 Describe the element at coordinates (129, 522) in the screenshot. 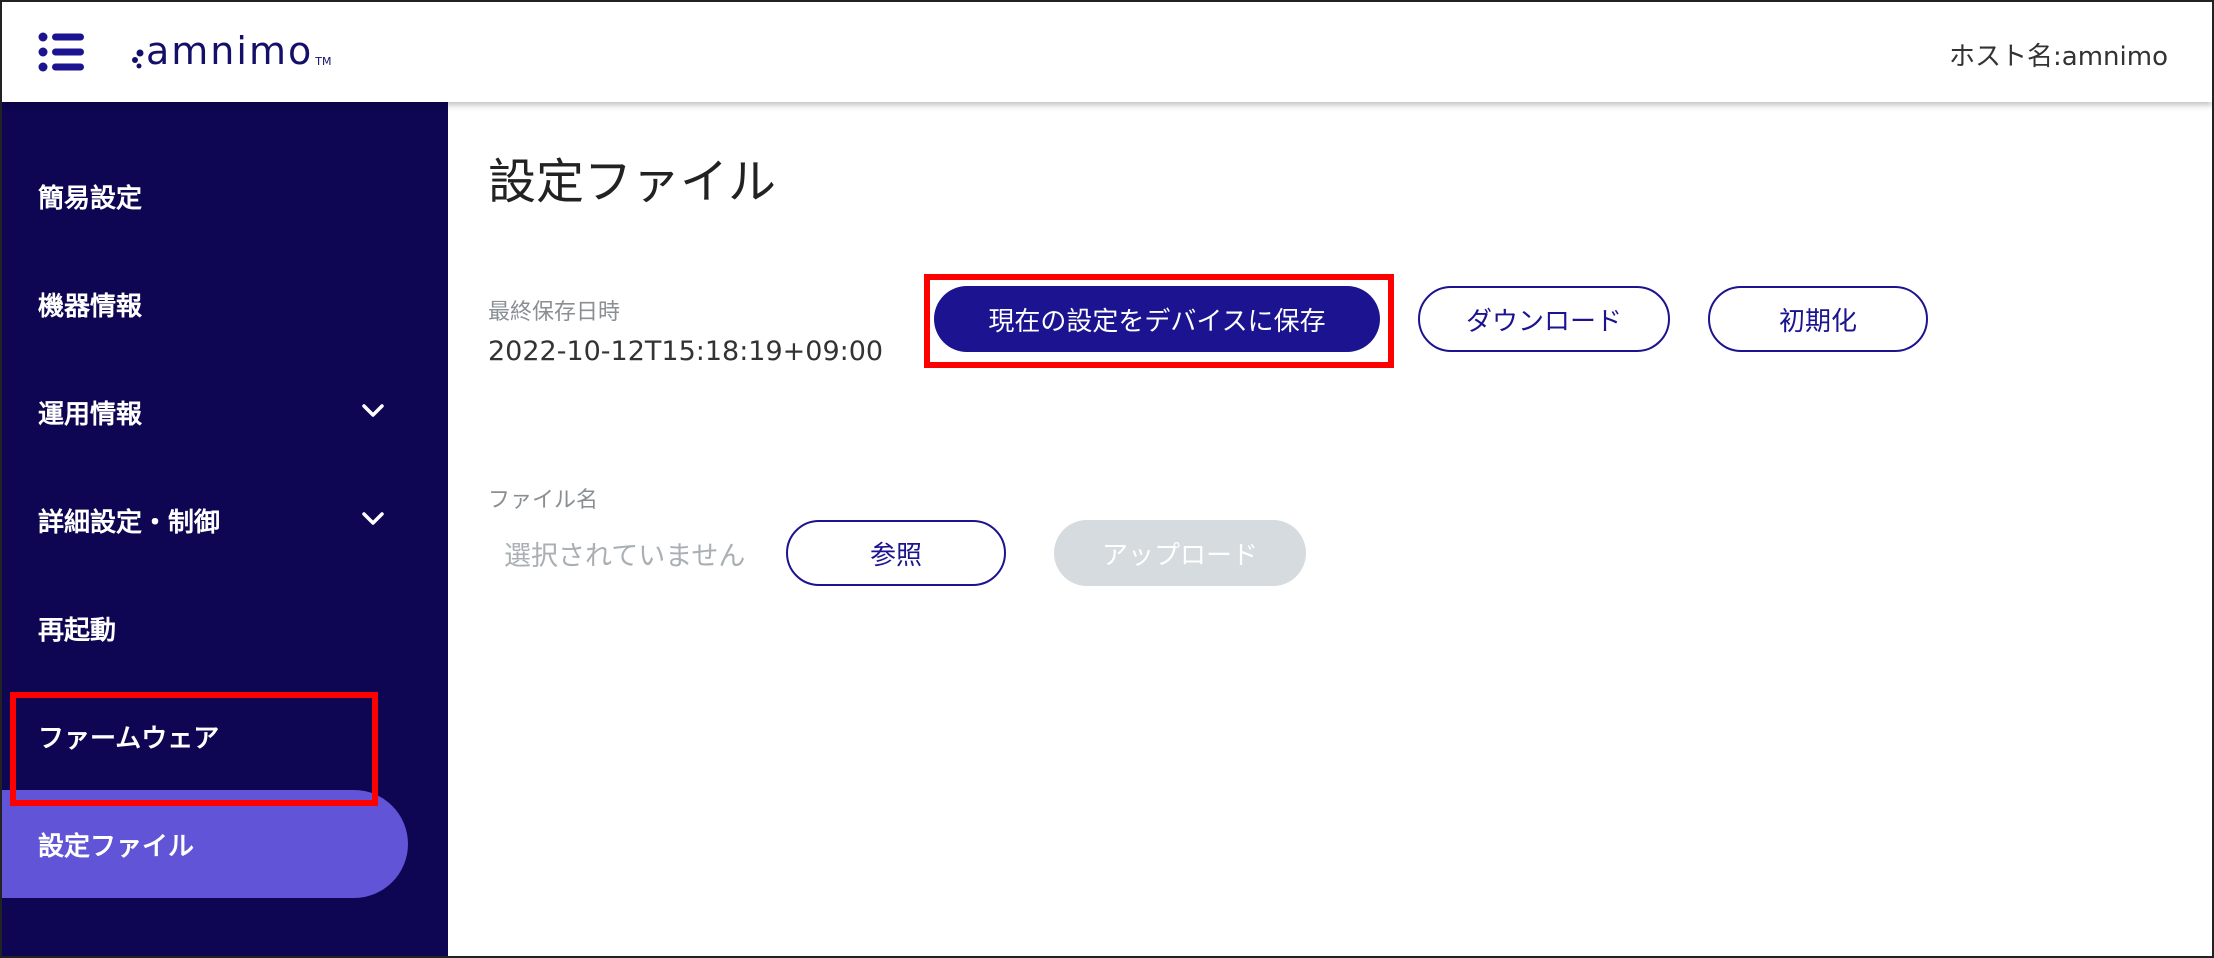

I see `sidebar-item-label: 詳細設定・制御` at that location.